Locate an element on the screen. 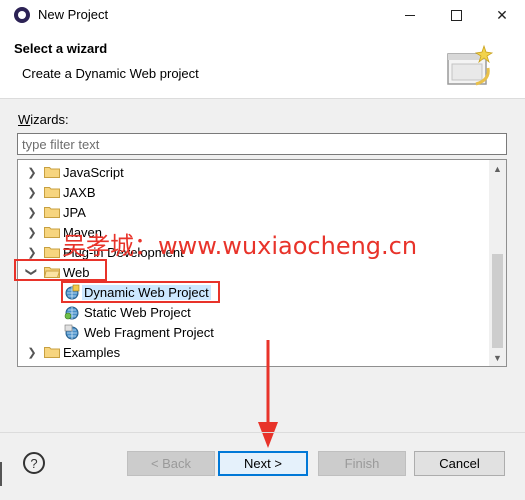  close-icon: ✕ is located at coordinates (502, 14).